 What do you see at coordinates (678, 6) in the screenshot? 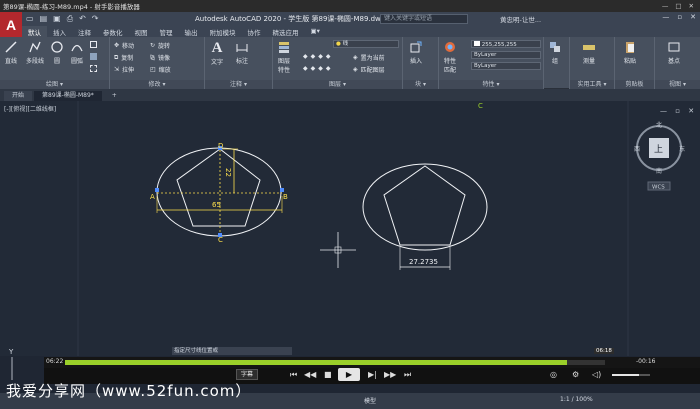
I see `maximize-button: □` at bounding box center [678, 6].